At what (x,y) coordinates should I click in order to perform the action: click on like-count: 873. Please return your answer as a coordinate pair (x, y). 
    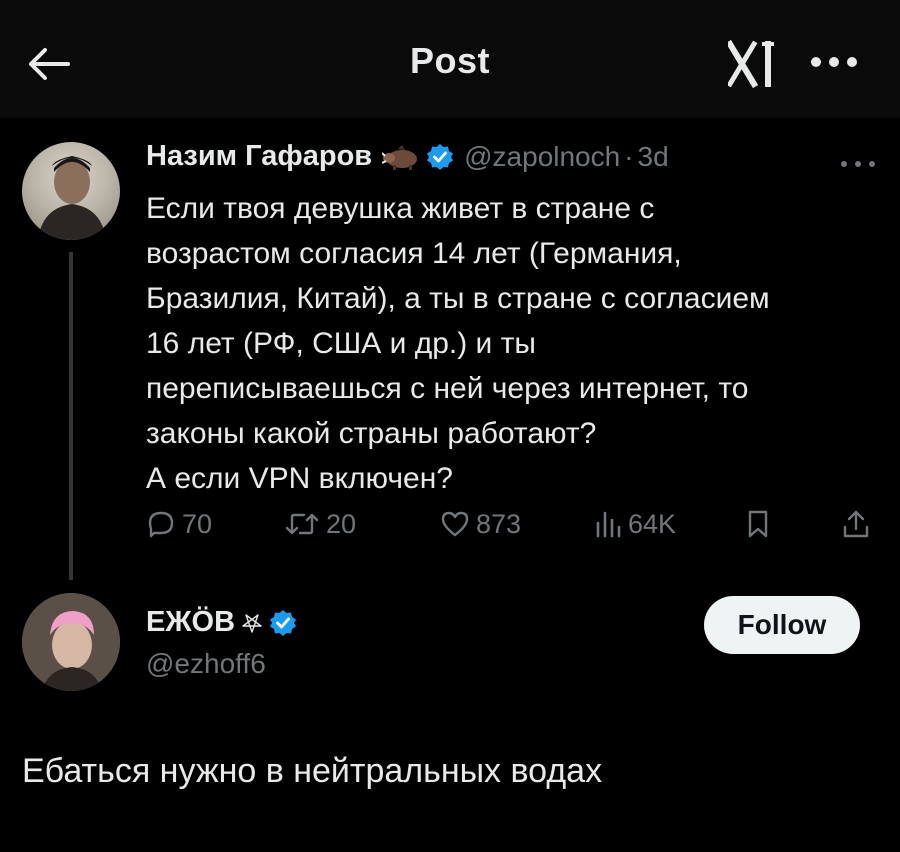
    Looking at the image, I should click on (499, 523).